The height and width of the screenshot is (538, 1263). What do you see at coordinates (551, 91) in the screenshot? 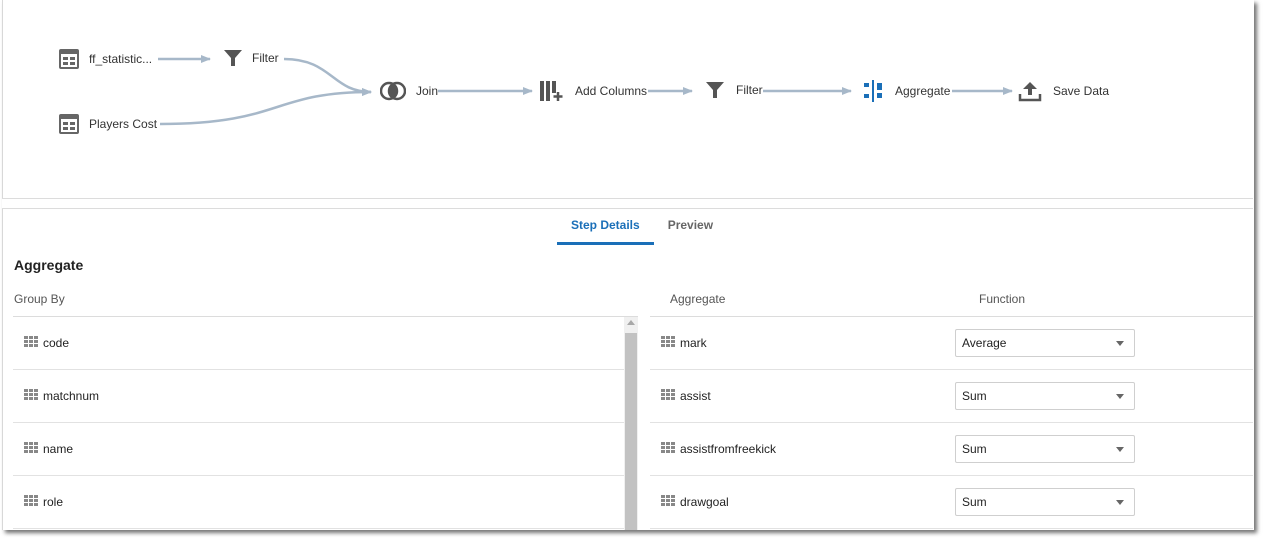
I see `add-columns-icon` at bounding box center [551, 91].